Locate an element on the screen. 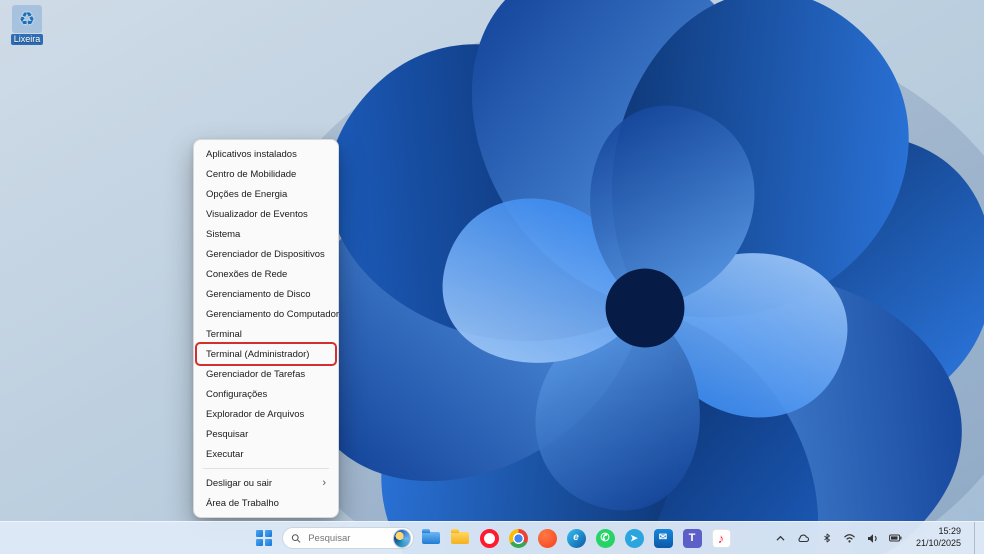 The width and height of the screenshot is (984, 554). taskbar-center-group: e ✆ ➤ ✉ T ♪ is located at coordinates (492, 538).